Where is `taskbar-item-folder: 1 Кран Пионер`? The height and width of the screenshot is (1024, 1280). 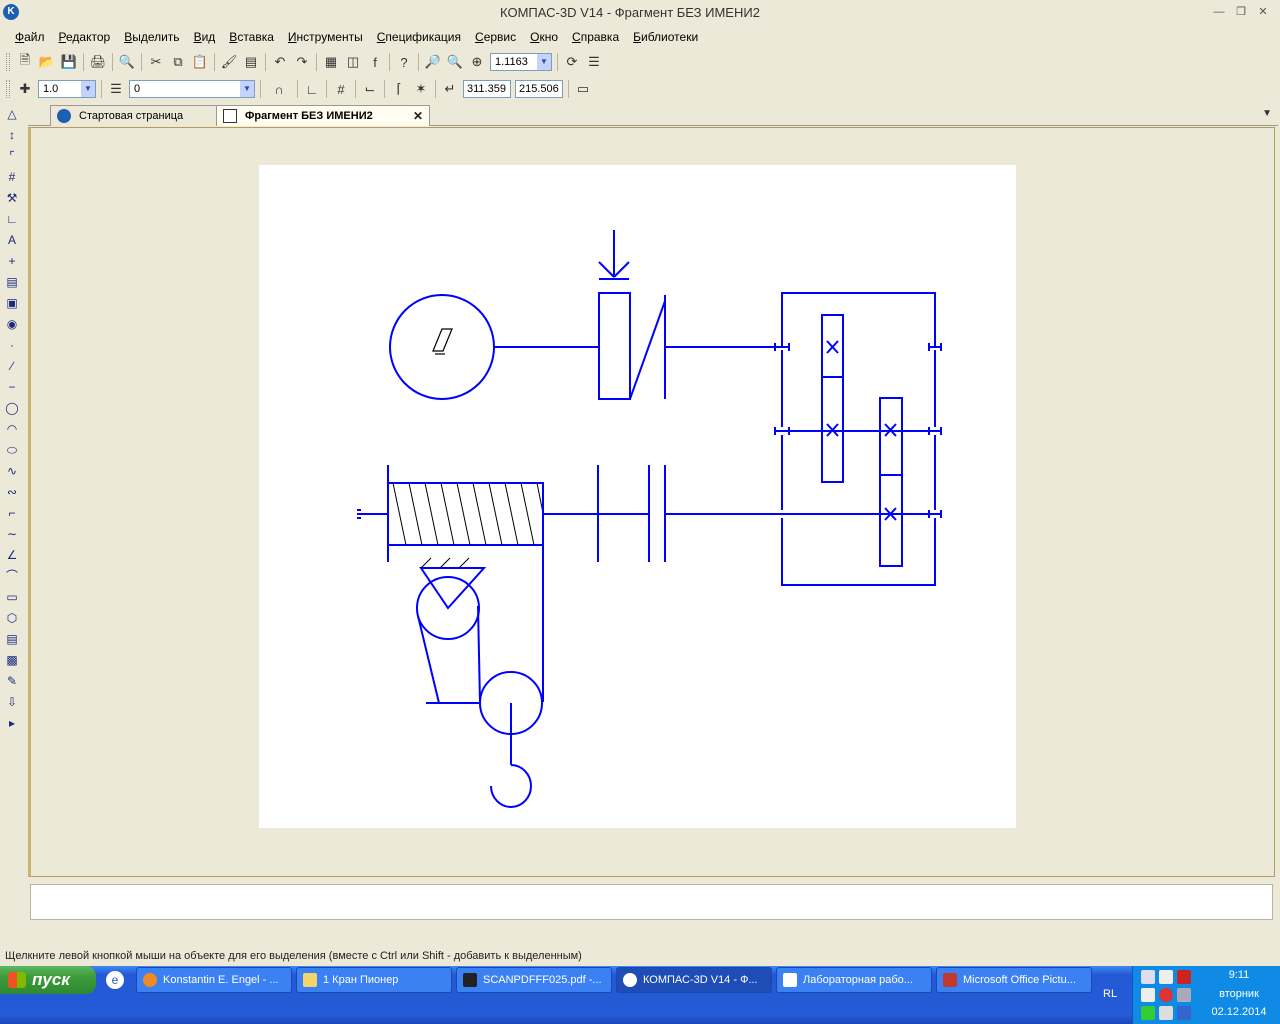 taskbar-item-folder: 1 Кран Пионер is located at coordinates (374, 980).